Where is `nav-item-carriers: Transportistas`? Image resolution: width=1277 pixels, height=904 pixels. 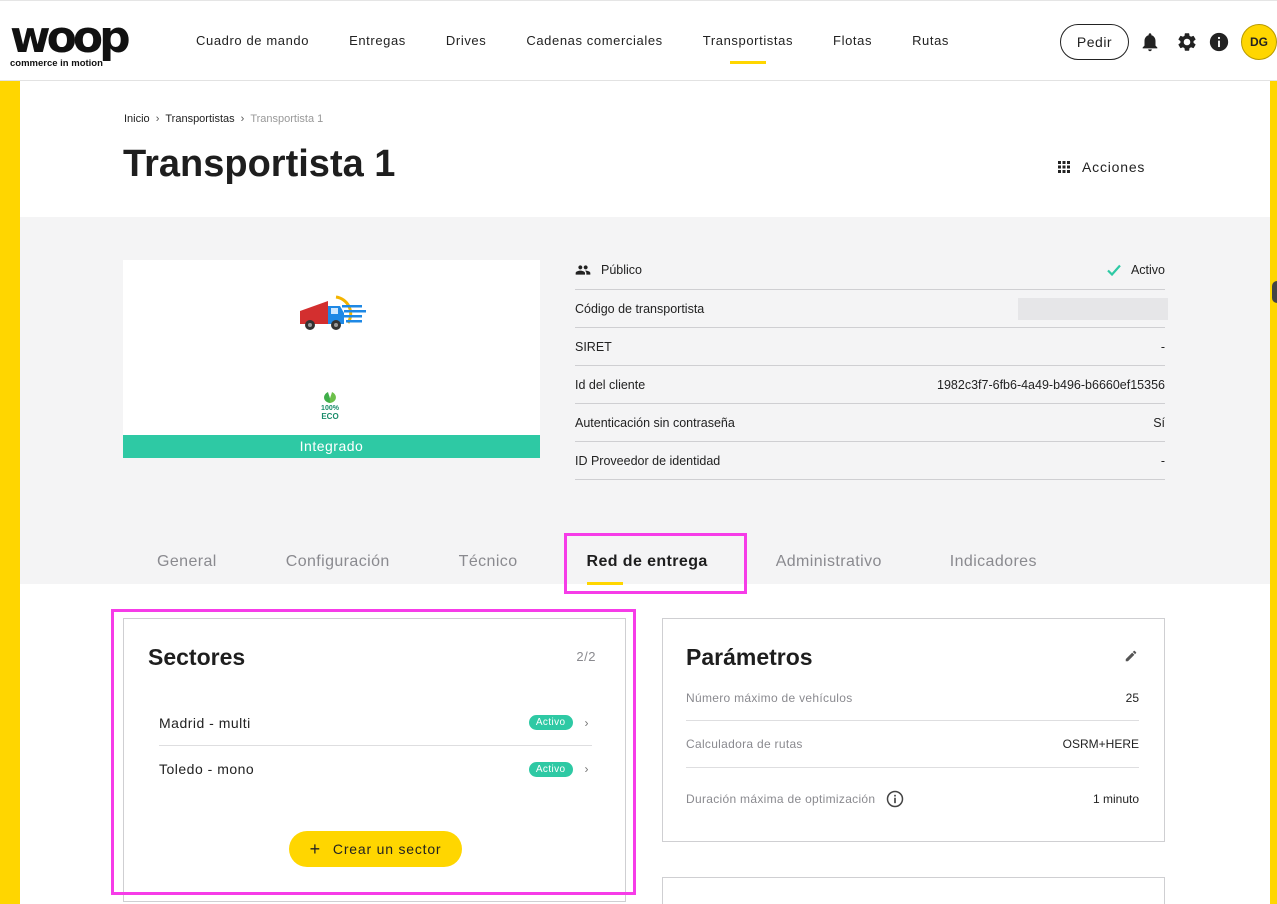 nav-item-carriers: Transportistas is located at coordinates (748, 43).